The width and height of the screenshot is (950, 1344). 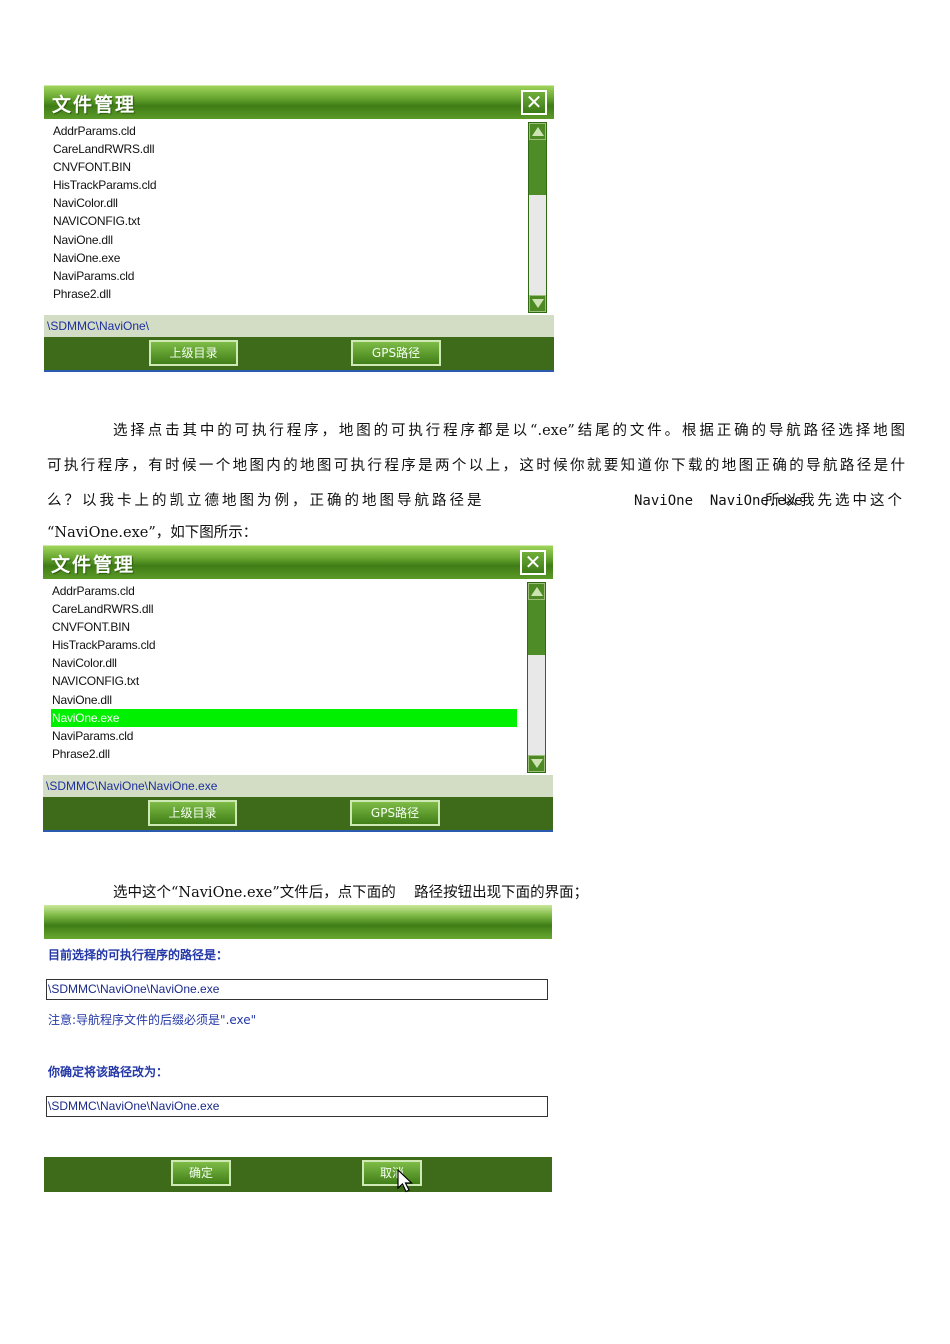 I want to click on button-bar: 确定 取消, so click(x=298, y=1175).